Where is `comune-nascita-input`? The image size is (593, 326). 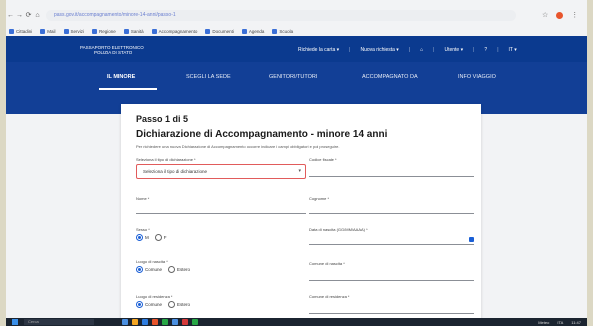
comune-nascita-input is located at coordinates (391, 276).